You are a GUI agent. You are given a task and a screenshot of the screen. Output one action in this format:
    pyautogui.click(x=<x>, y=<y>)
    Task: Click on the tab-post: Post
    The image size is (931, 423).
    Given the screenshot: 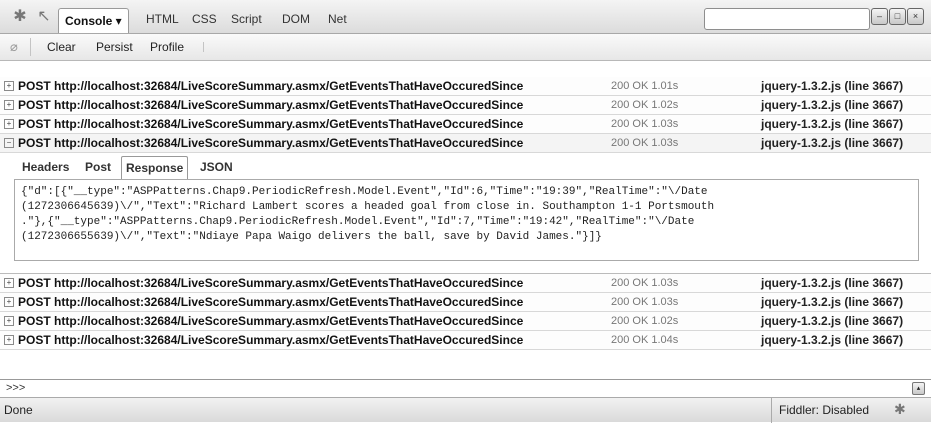 What is the action you would take?
    pyautogui.click(x=98, y=167)
    